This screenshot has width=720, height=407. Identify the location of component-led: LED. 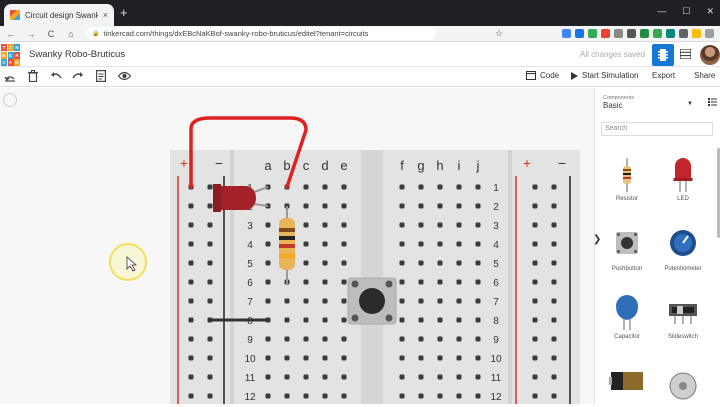
(683, 182).